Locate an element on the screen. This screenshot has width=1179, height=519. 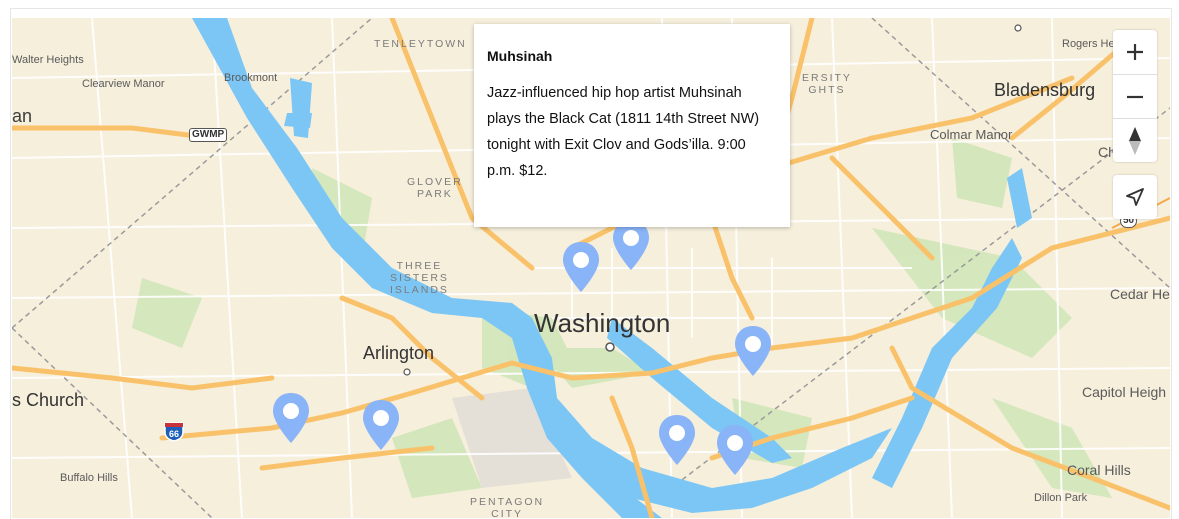
label-washington: Washington is located at coordinates (602, 323).